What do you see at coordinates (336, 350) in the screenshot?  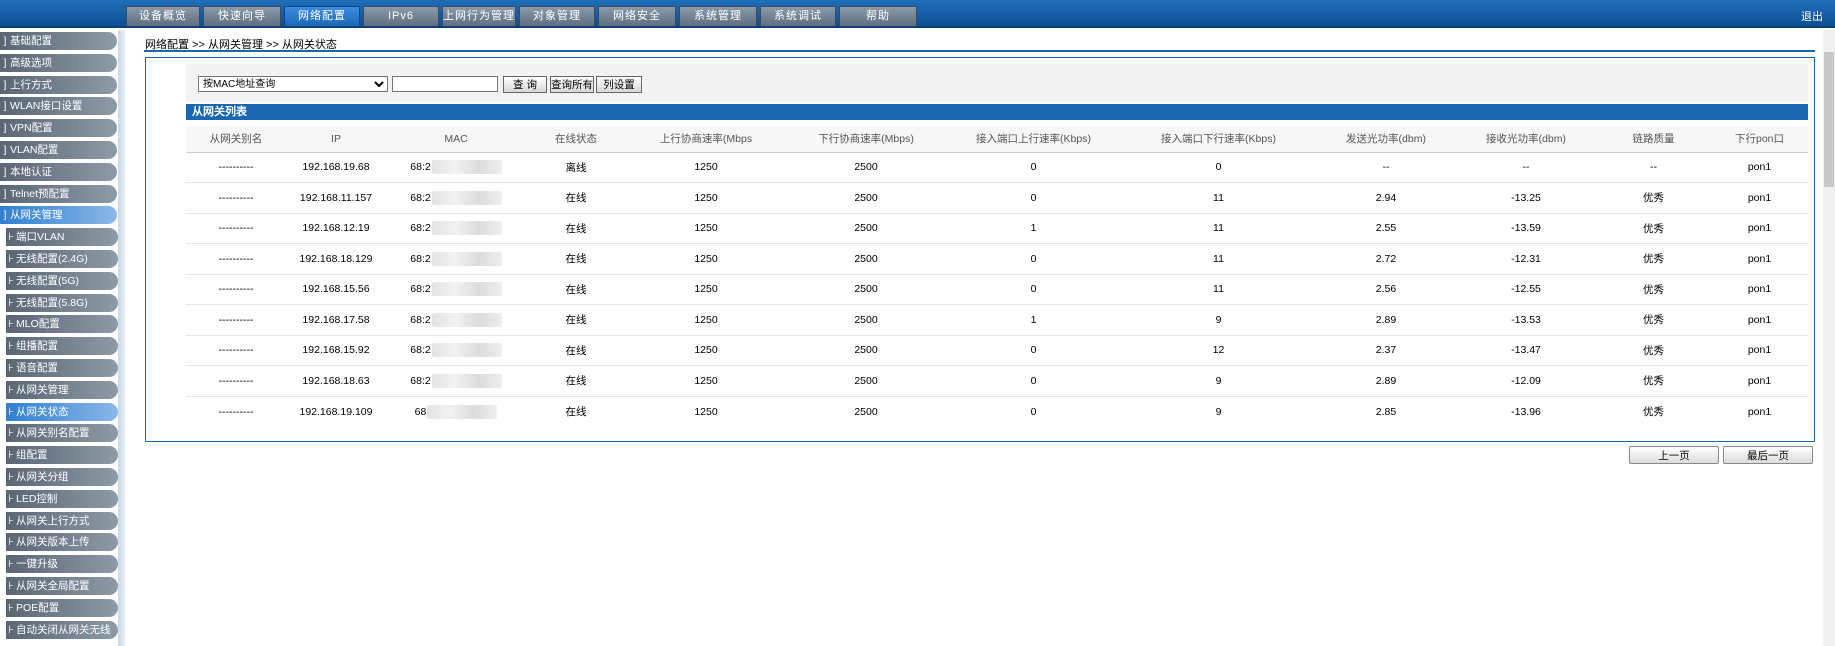 I see `cell-text: 192.168.15.92` at bounding box center [336, 350].